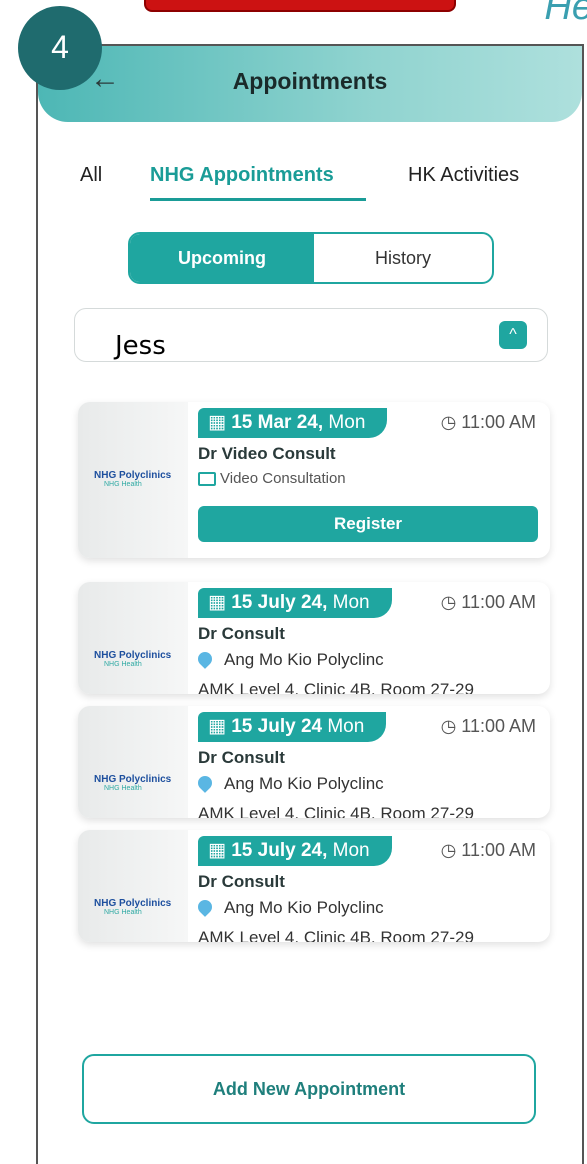 This screenshot has width=587, height=1164. I want to click on date-pill: ▦ 15 Mar 24, Mon, so click(293, 423).